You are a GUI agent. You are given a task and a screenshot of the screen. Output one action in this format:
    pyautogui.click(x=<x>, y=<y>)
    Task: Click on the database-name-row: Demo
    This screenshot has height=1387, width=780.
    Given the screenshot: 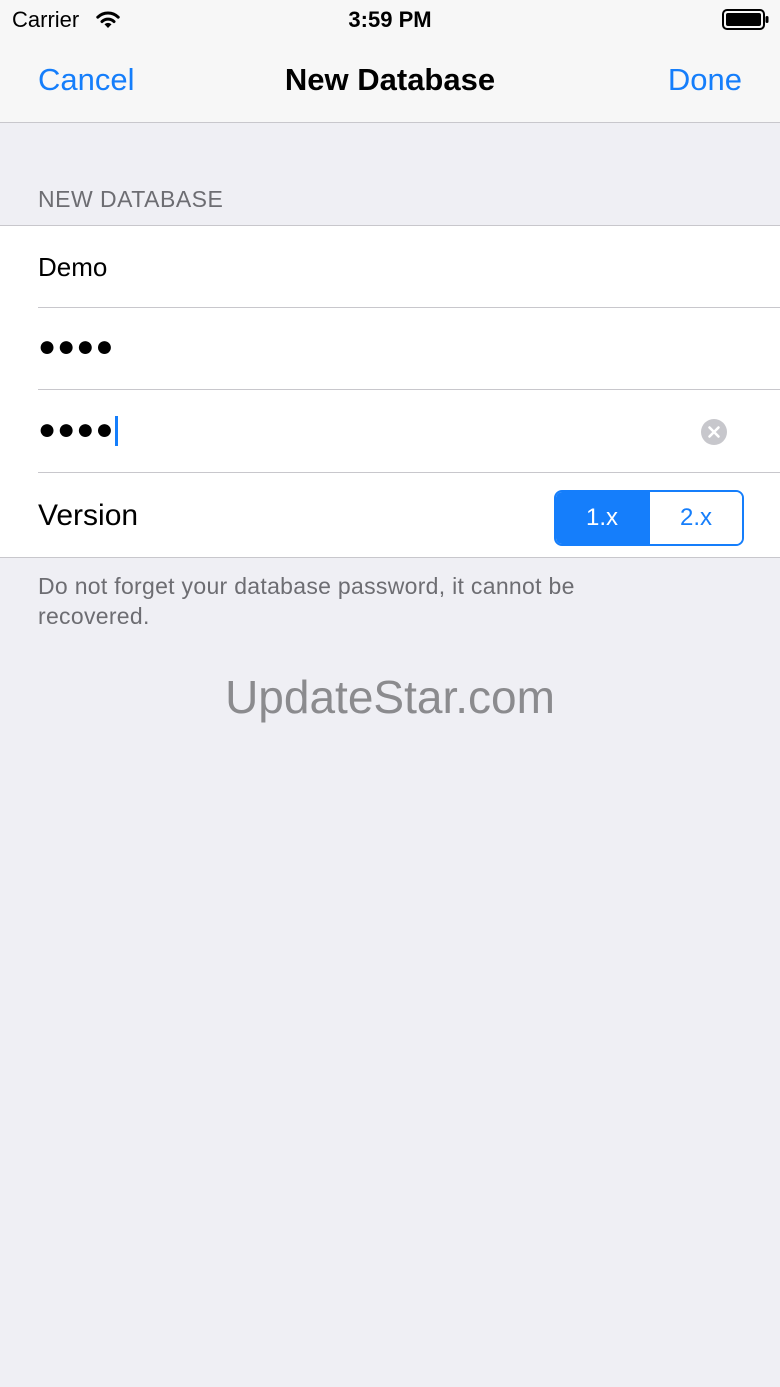 What is the action you would take?
    pyautogui.click(x=390, y=267)
    